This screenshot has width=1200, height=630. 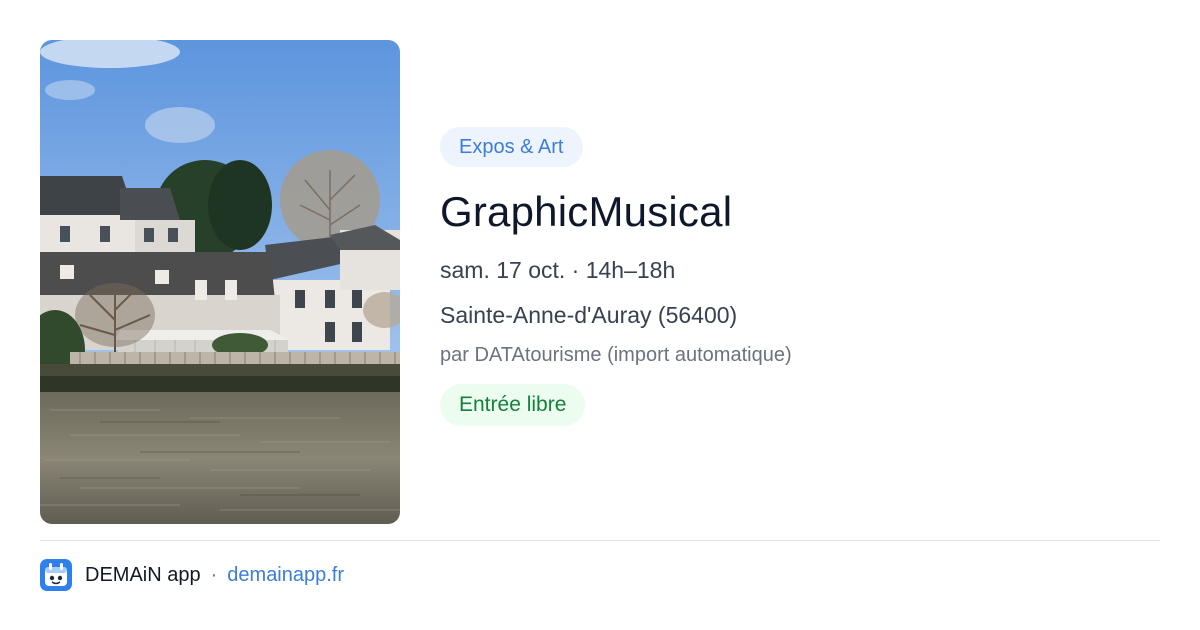 What do you see at coordinates (600, 540) in the screenshot?
I see `footer-divider` at bounding box center [600, 540].